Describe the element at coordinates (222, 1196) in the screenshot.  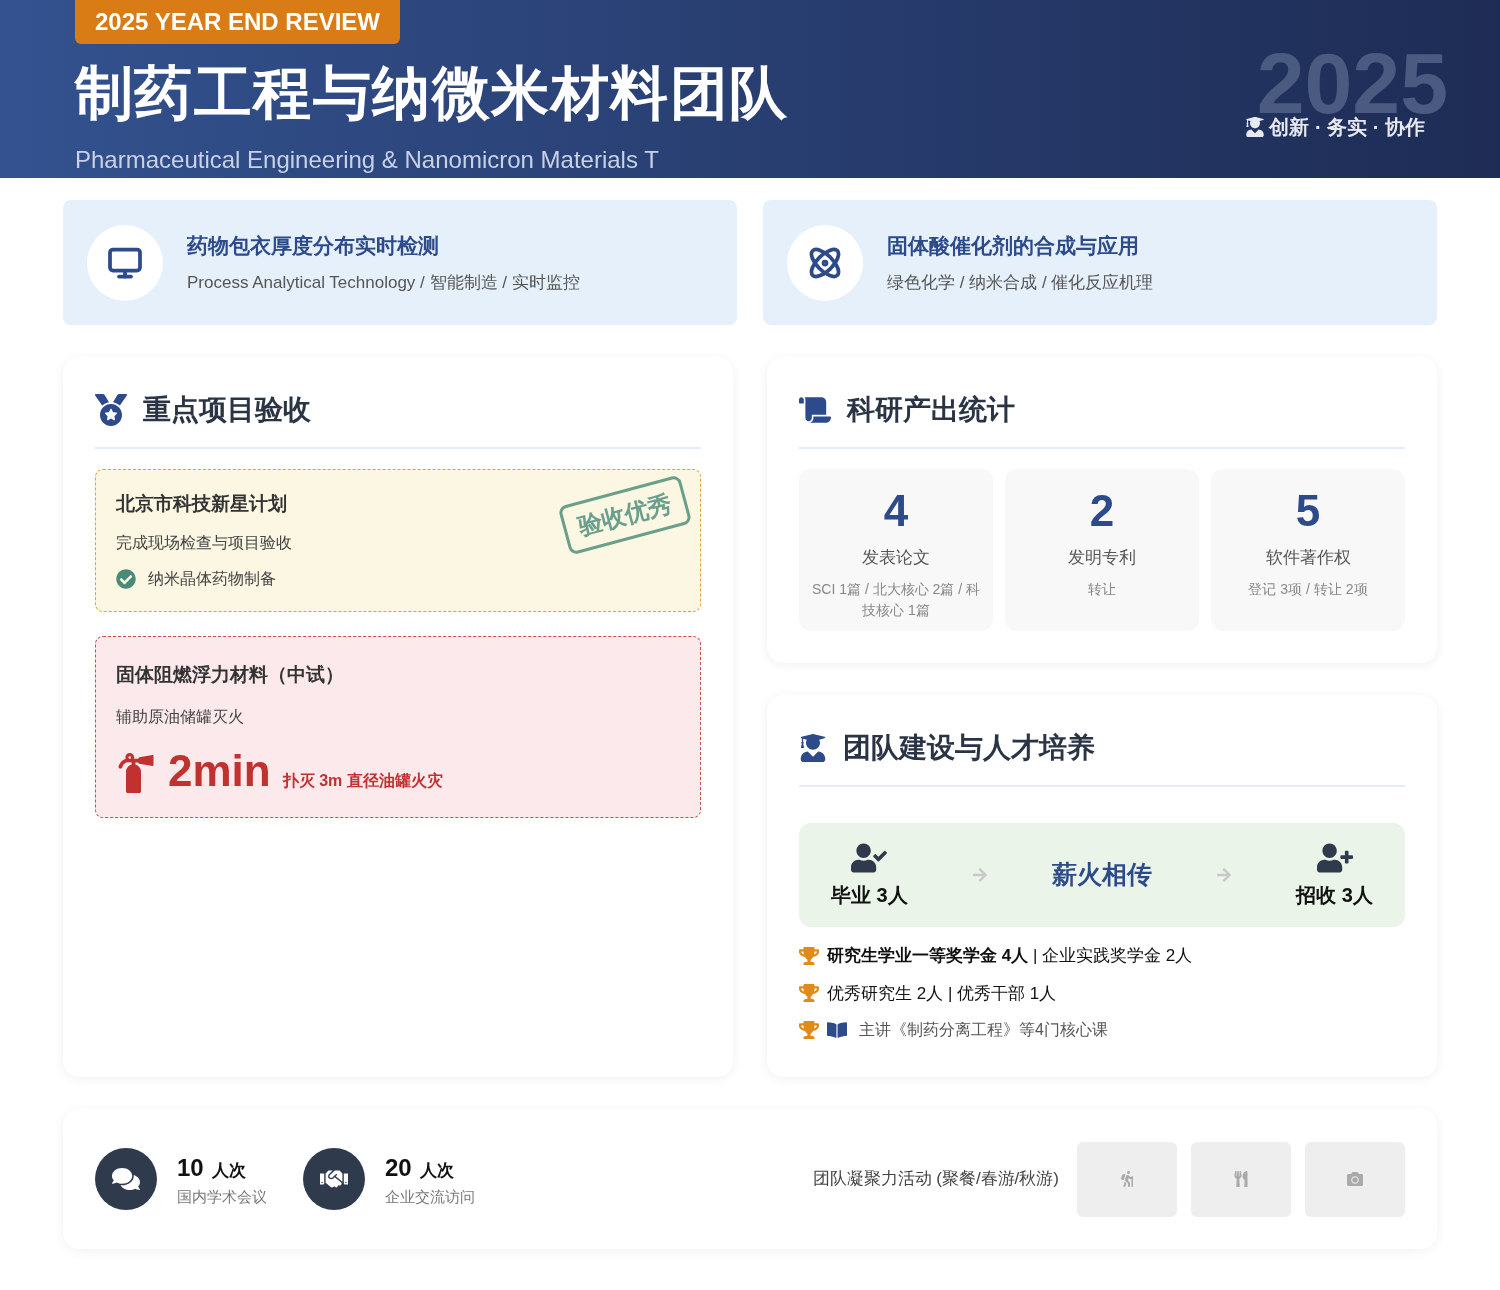
I see `stat-label: 国内学术会议` at that location.